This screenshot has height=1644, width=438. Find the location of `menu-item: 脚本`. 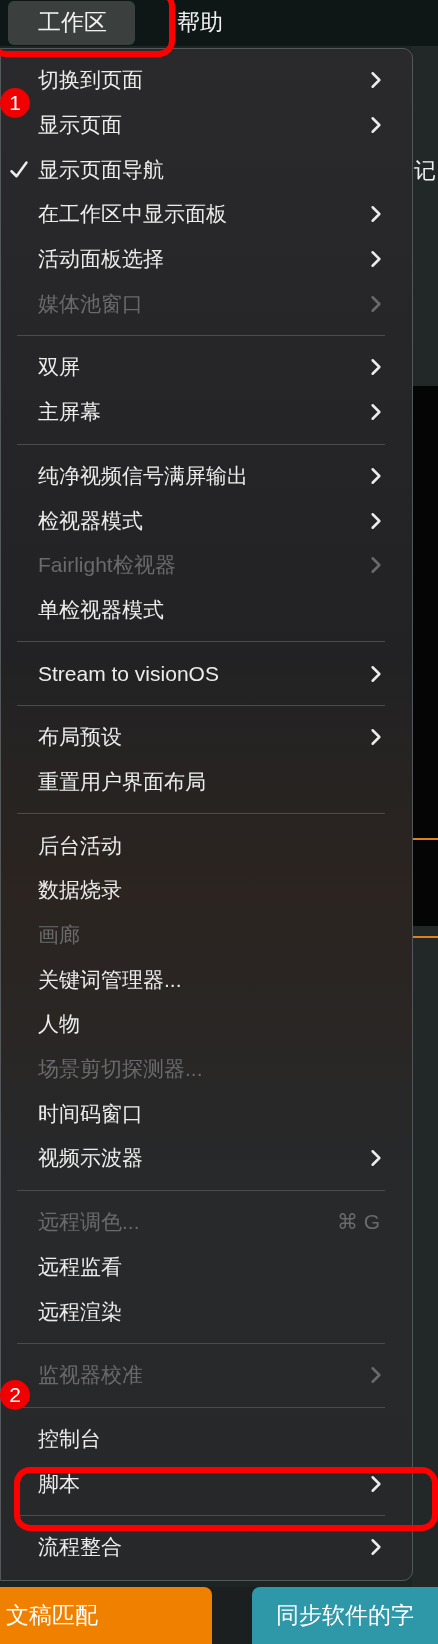

menu-item: 脚本 is located at coordinates (222, 1483).